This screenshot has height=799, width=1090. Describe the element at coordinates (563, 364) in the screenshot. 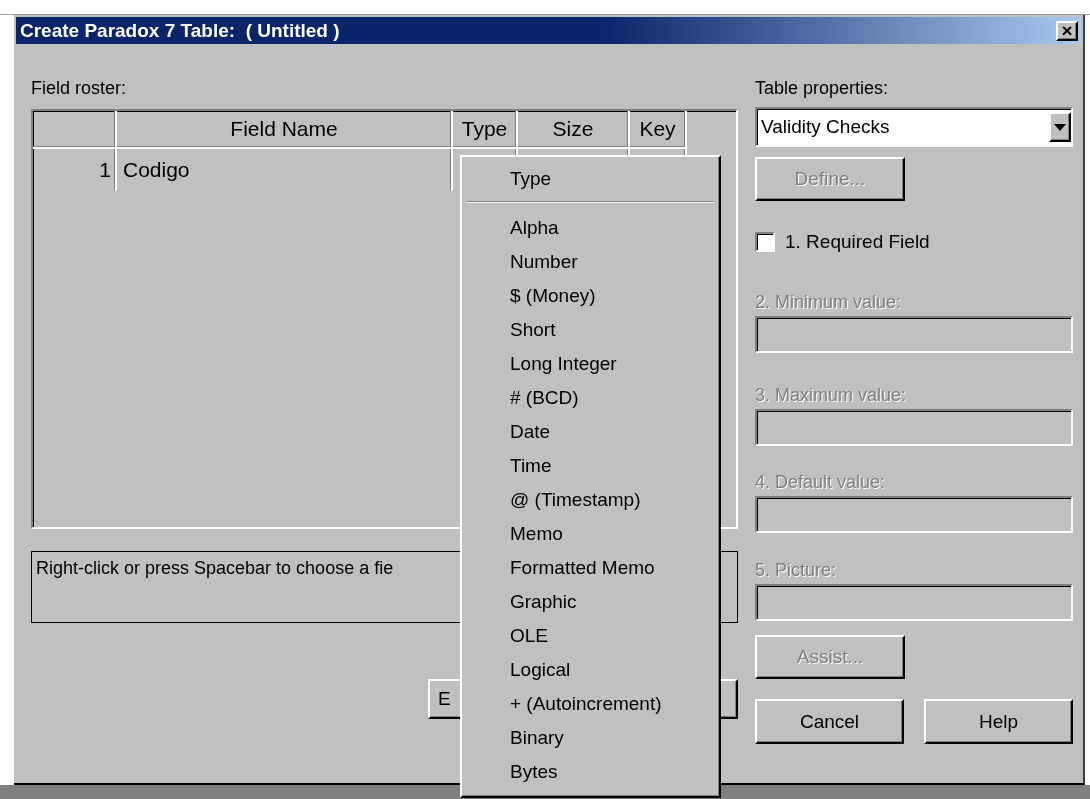

I see `menu-item: Long Integer` at that location.